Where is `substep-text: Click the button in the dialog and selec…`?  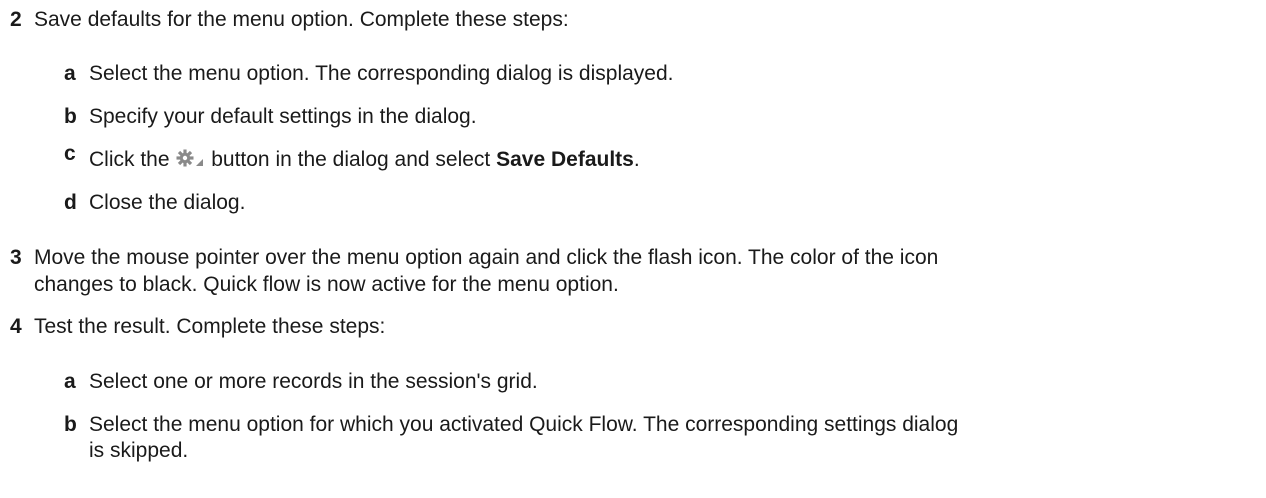
substep-text: Click the button in the dialog and selec… is located at coordinates (364, 160).